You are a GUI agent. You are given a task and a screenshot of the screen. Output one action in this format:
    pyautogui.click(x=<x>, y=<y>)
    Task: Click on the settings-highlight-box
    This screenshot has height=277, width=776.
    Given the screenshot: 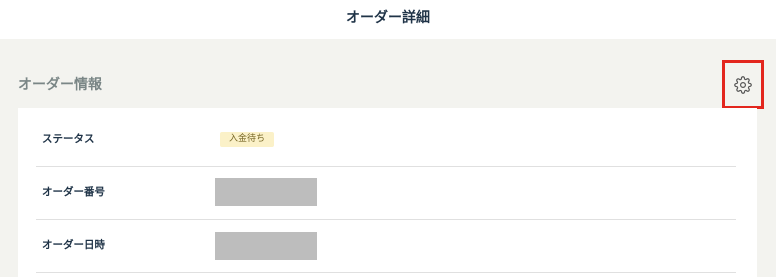 What is the action you would take?
    pyautogui.click(x=743, y=84)
    